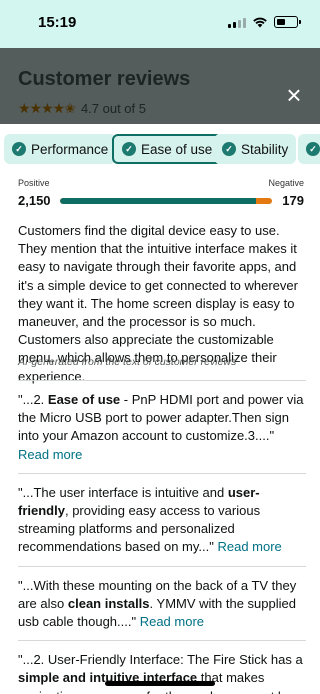  I want to click on status-icons, so click(264, 22).